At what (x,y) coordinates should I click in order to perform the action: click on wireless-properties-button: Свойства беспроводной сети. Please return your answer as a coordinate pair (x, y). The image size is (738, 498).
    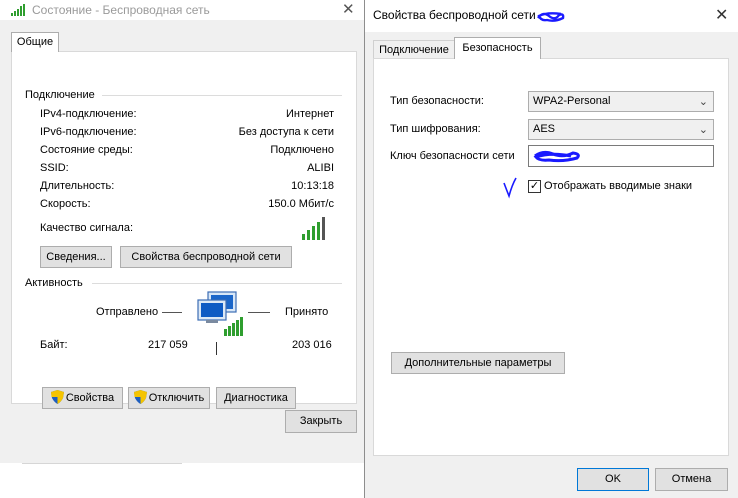
    Looking at the image, I should click on (206, 257).